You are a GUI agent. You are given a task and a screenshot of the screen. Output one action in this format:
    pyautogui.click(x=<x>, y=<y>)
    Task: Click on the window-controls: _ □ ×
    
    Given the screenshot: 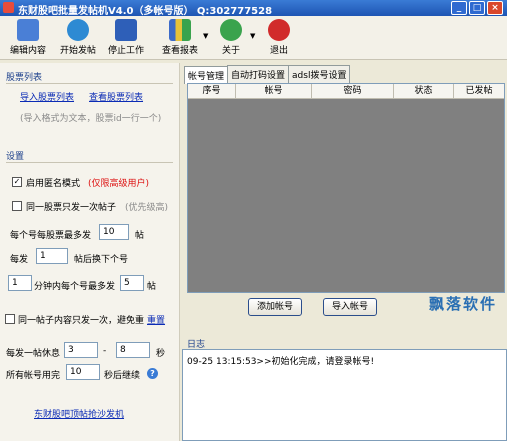 What is the action you would take?
    pyautogui.click(x=477, y=8)
    